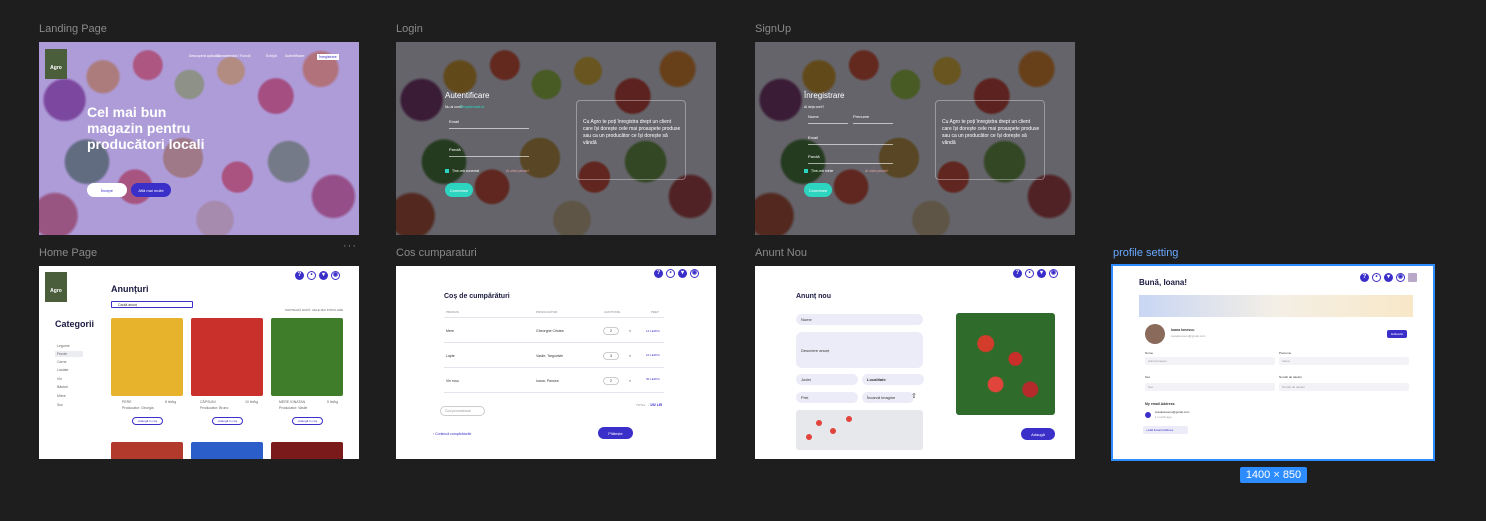 The width and height of the screenshot is (1486, 521). Describe the element at coordinates (68, 253) in the screenshot. I see `frame-label-home: Home Page` at that location.